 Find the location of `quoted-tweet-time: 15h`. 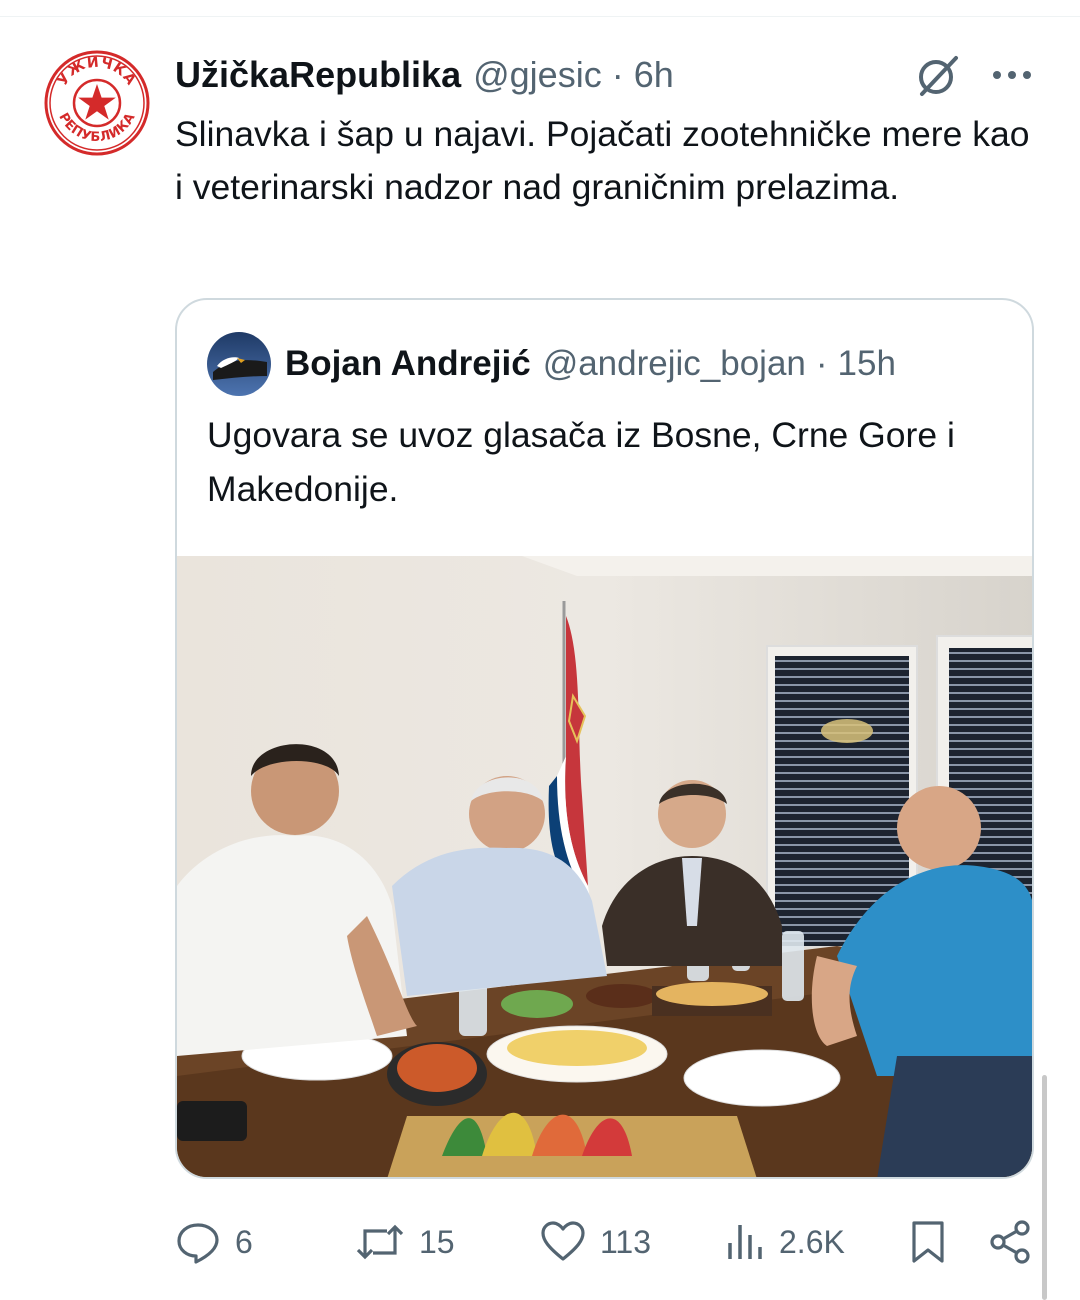

quoted-tweet-time: 15h is located at coordinates (867, 364).